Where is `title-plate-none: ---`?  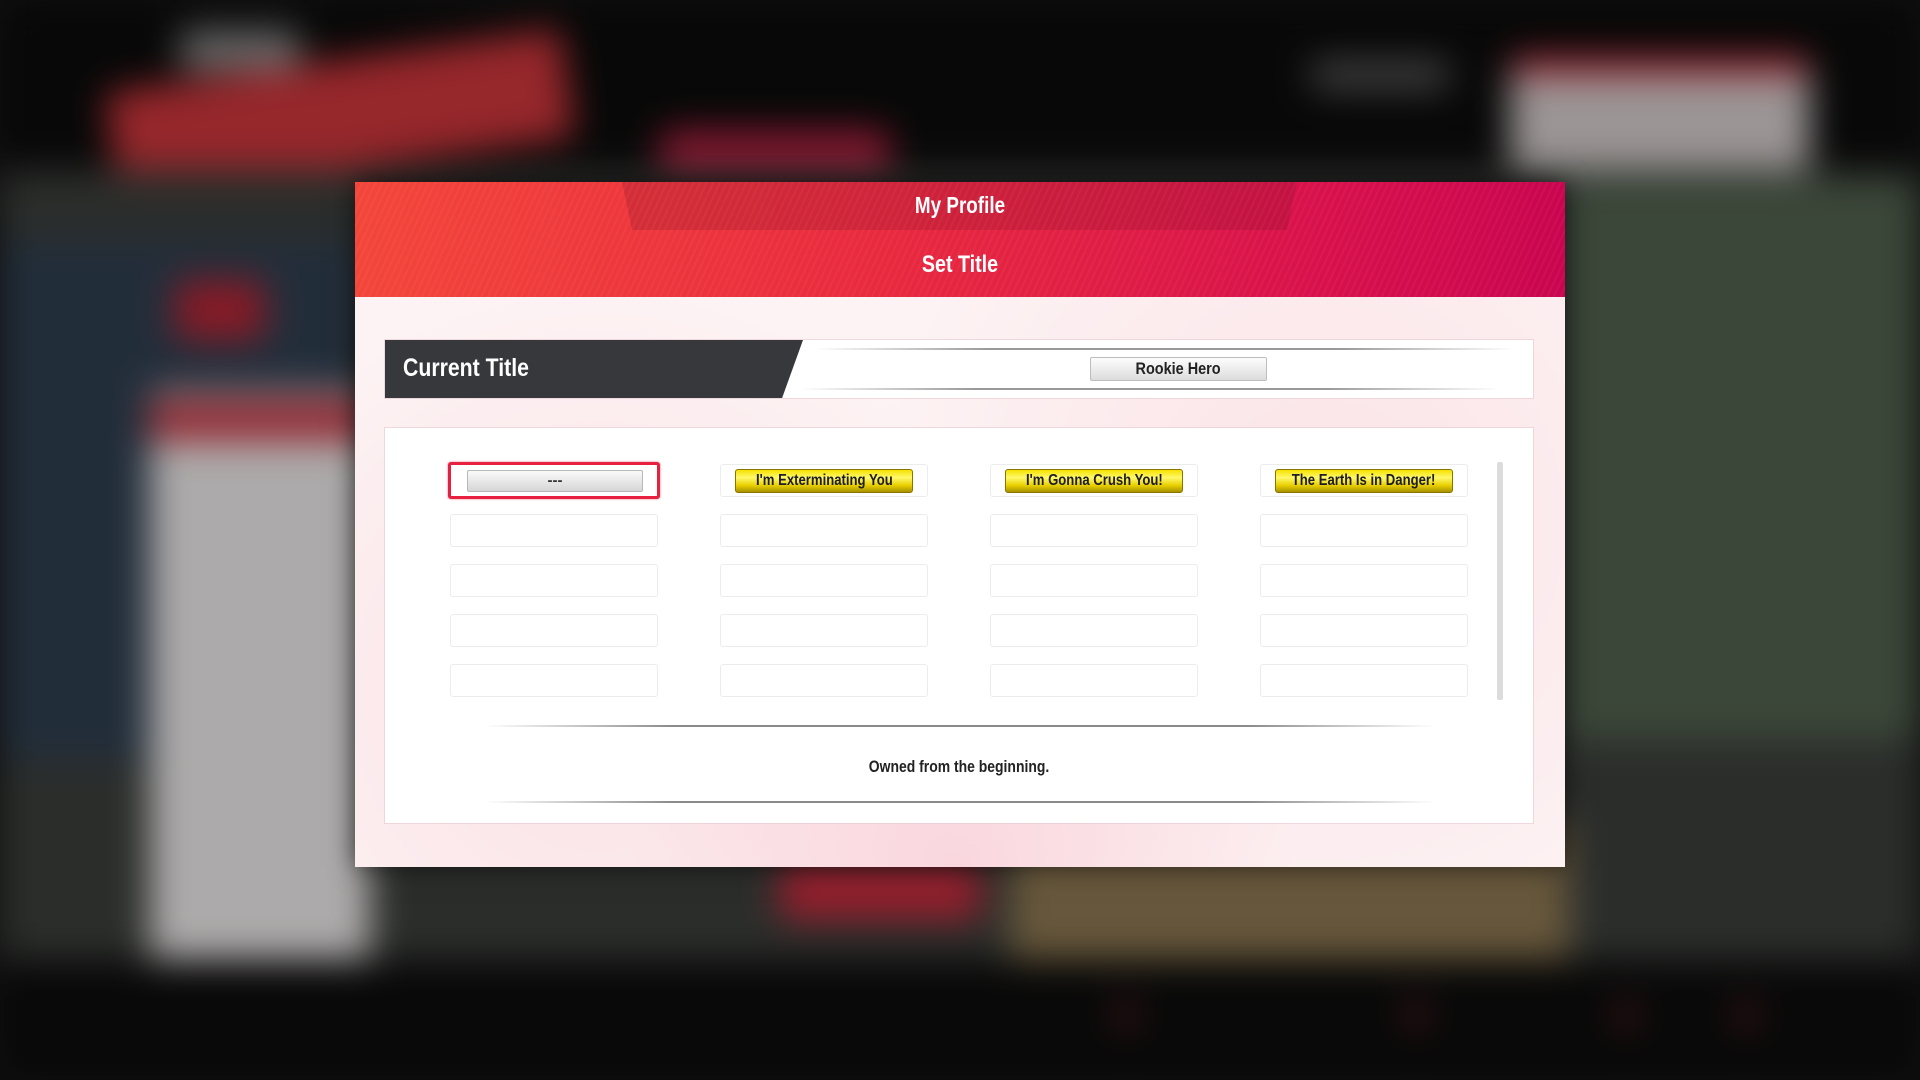 title-plate-none: --- is located at coordinates (555, 481).